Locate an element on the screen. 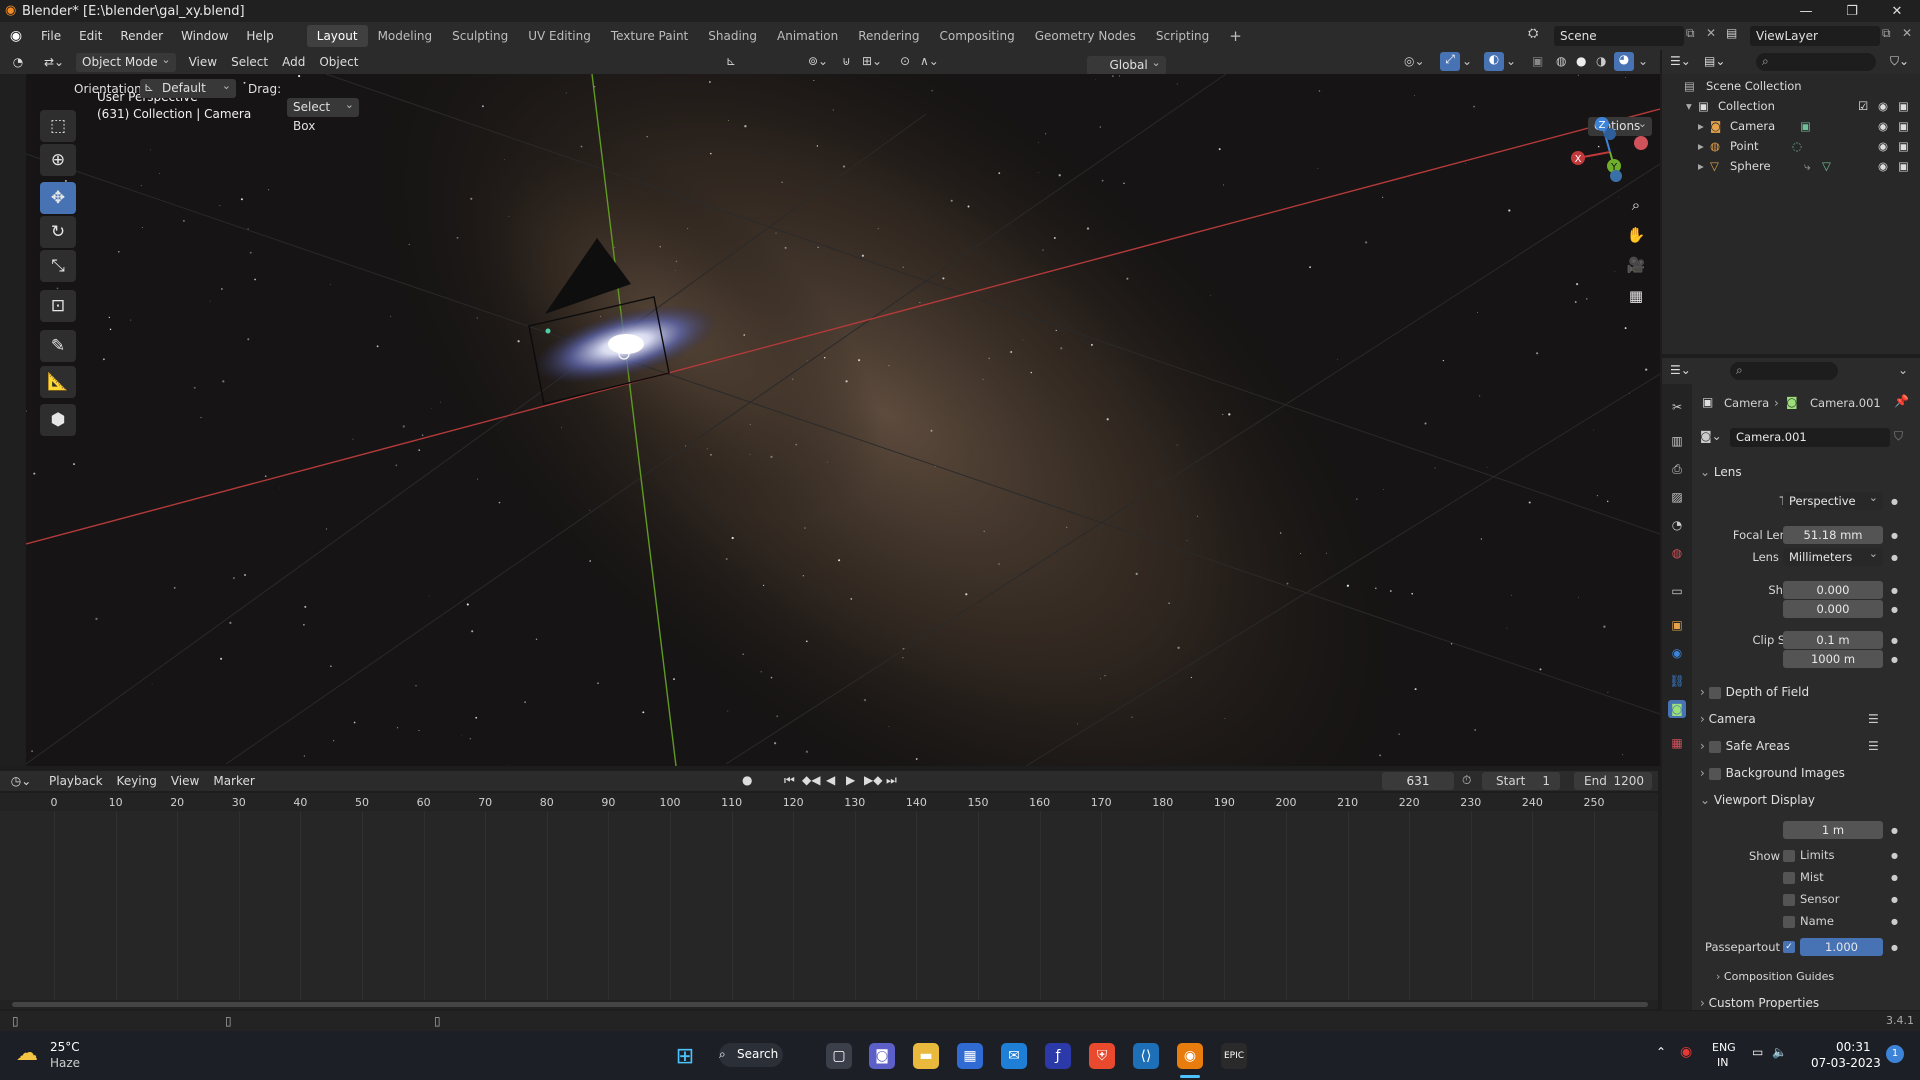  xray-icon: ▣ is located at coordinates (1537, 61).